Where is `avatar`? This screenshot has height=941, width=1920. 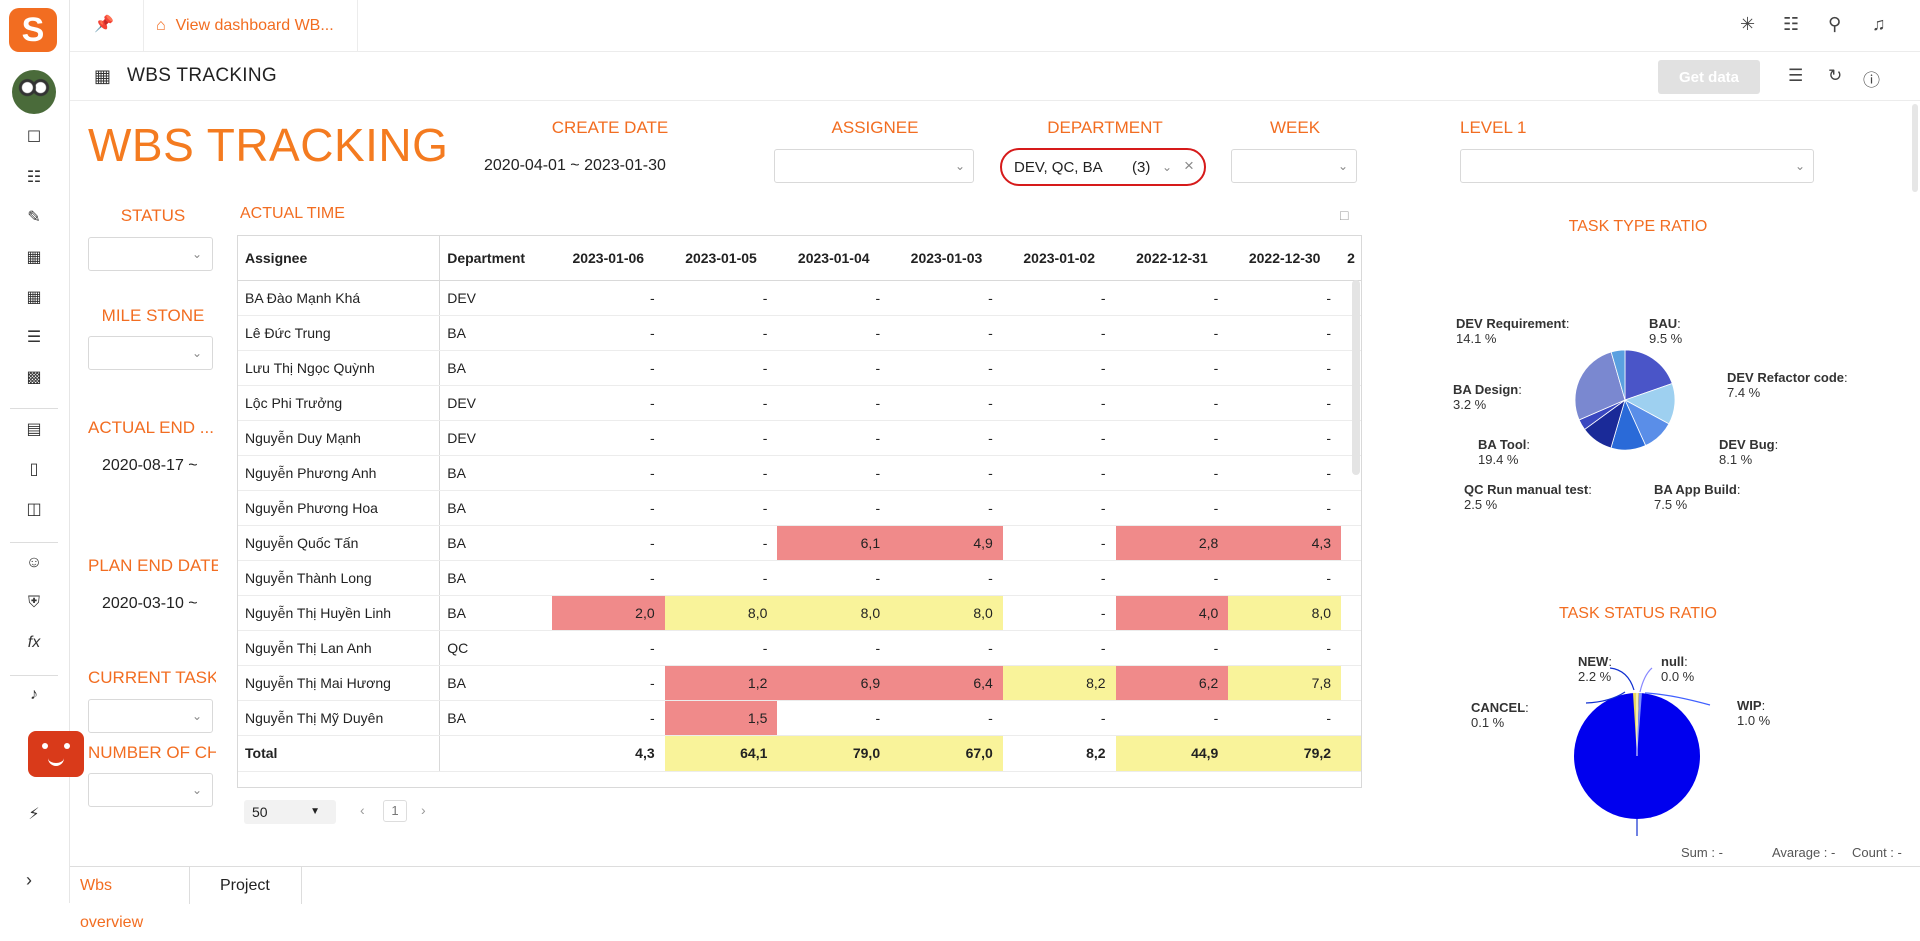 avatar is located at coordinates (34, 92).